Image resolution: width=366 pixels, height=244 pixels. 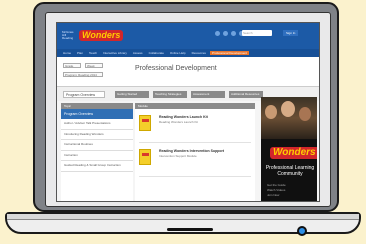 What do you see at coordinates (83, 74) in the screenshot?
I see `program-select: Program: Reading 2014` at bounding box center [83, 74].